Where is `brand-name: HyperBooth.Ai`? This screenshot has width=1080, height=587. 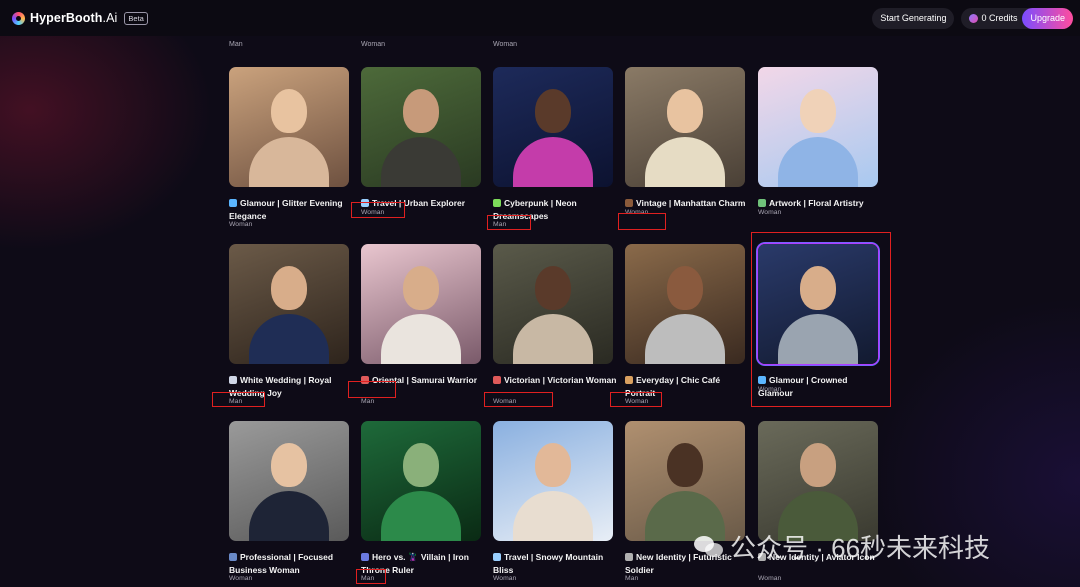
brand-name: HyperBooth.Ai is located at coordinates (74, 18).